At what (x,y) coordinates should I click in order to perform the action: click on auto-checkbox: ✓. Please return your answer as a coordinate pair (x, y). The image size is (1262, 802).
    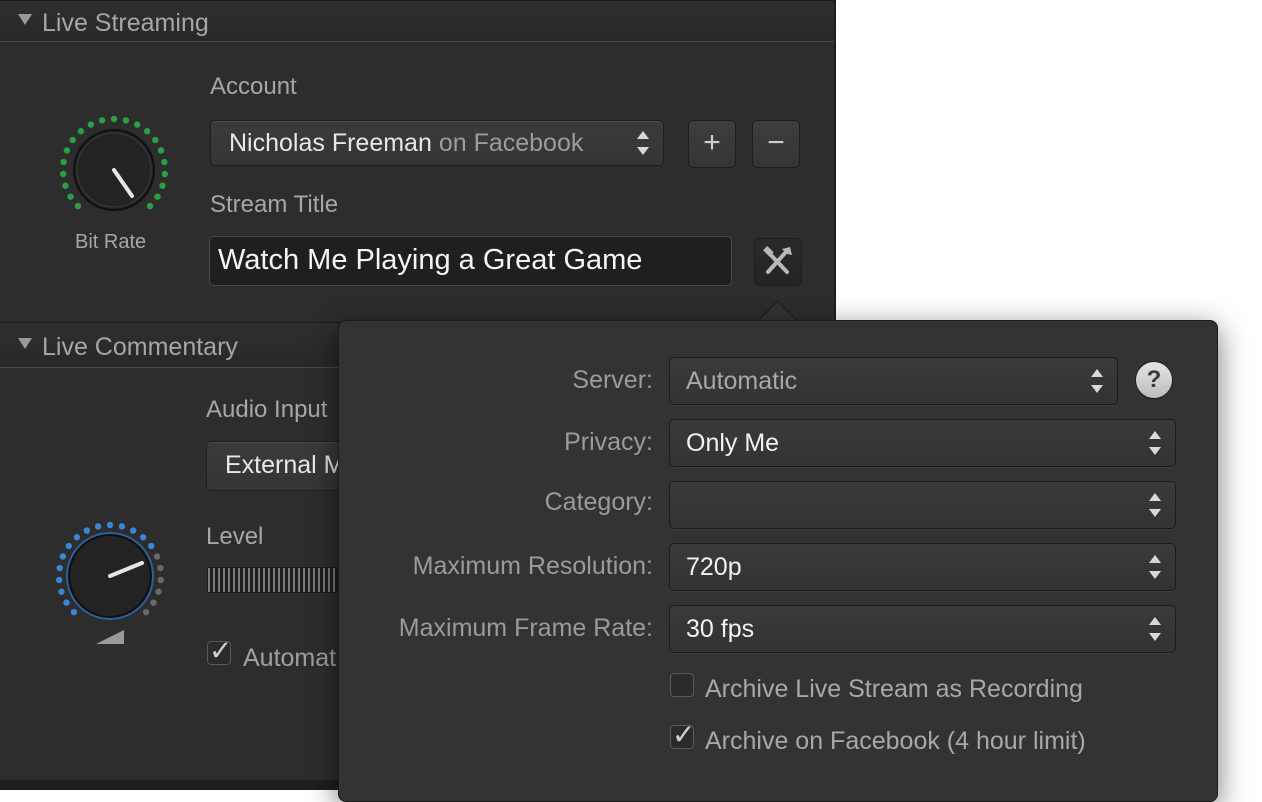
    Looking at the image, I should click on (219, 650).